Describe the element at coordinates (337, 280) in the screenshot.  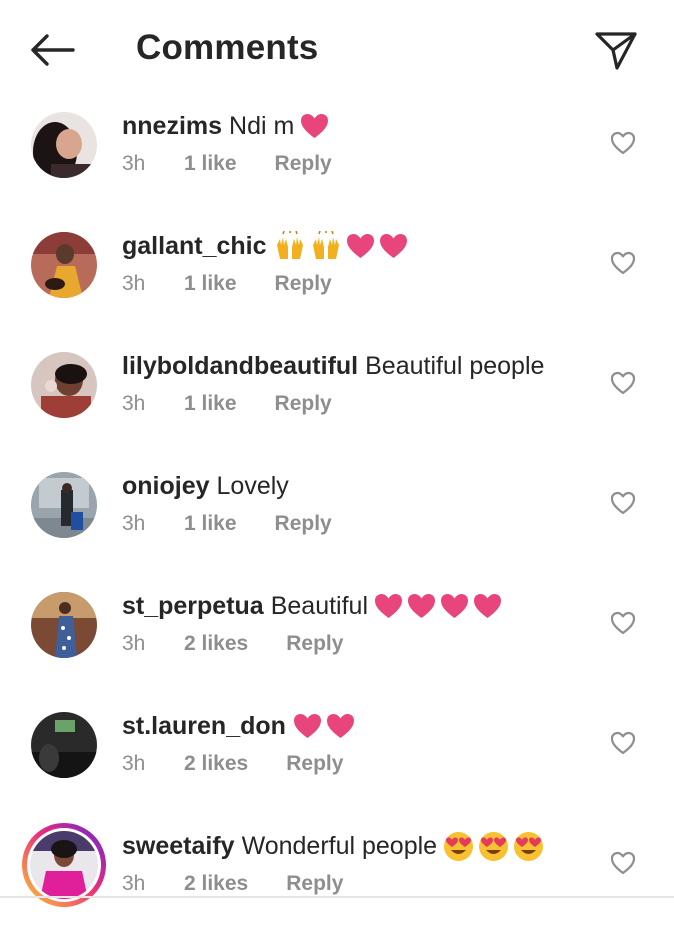
I see `comment-row: gallant_chic 3h 1 like Reply` at that location.